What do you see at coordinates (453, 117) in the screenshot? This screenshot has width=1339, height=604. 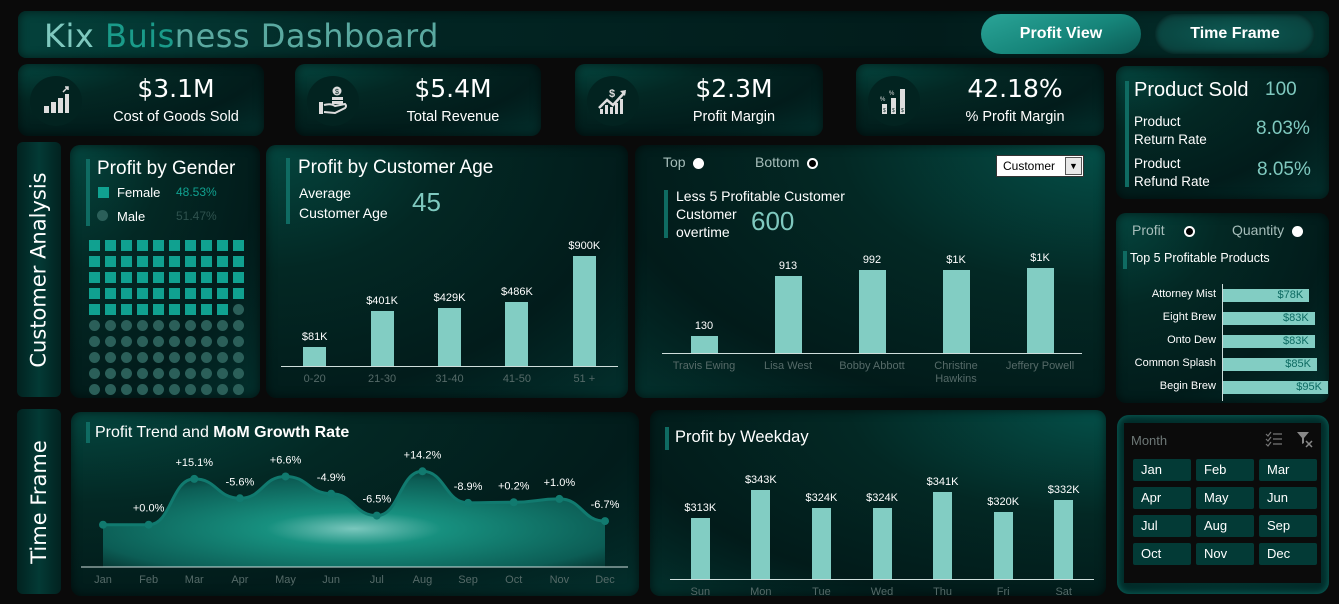 I see `kpi-label: Total Revenue` at bounding box center [453, 117].